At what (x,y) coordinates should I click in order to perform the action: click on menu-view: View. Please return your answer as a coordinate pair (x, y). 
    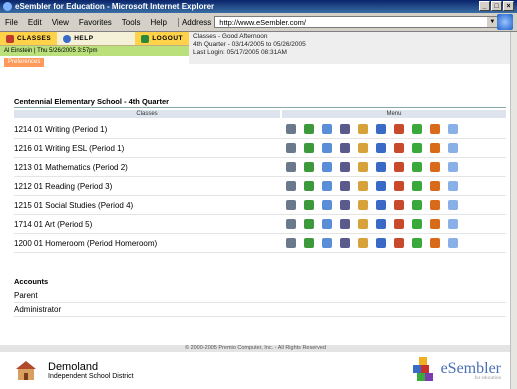
    Looking at the image, I should click on (60, 22).